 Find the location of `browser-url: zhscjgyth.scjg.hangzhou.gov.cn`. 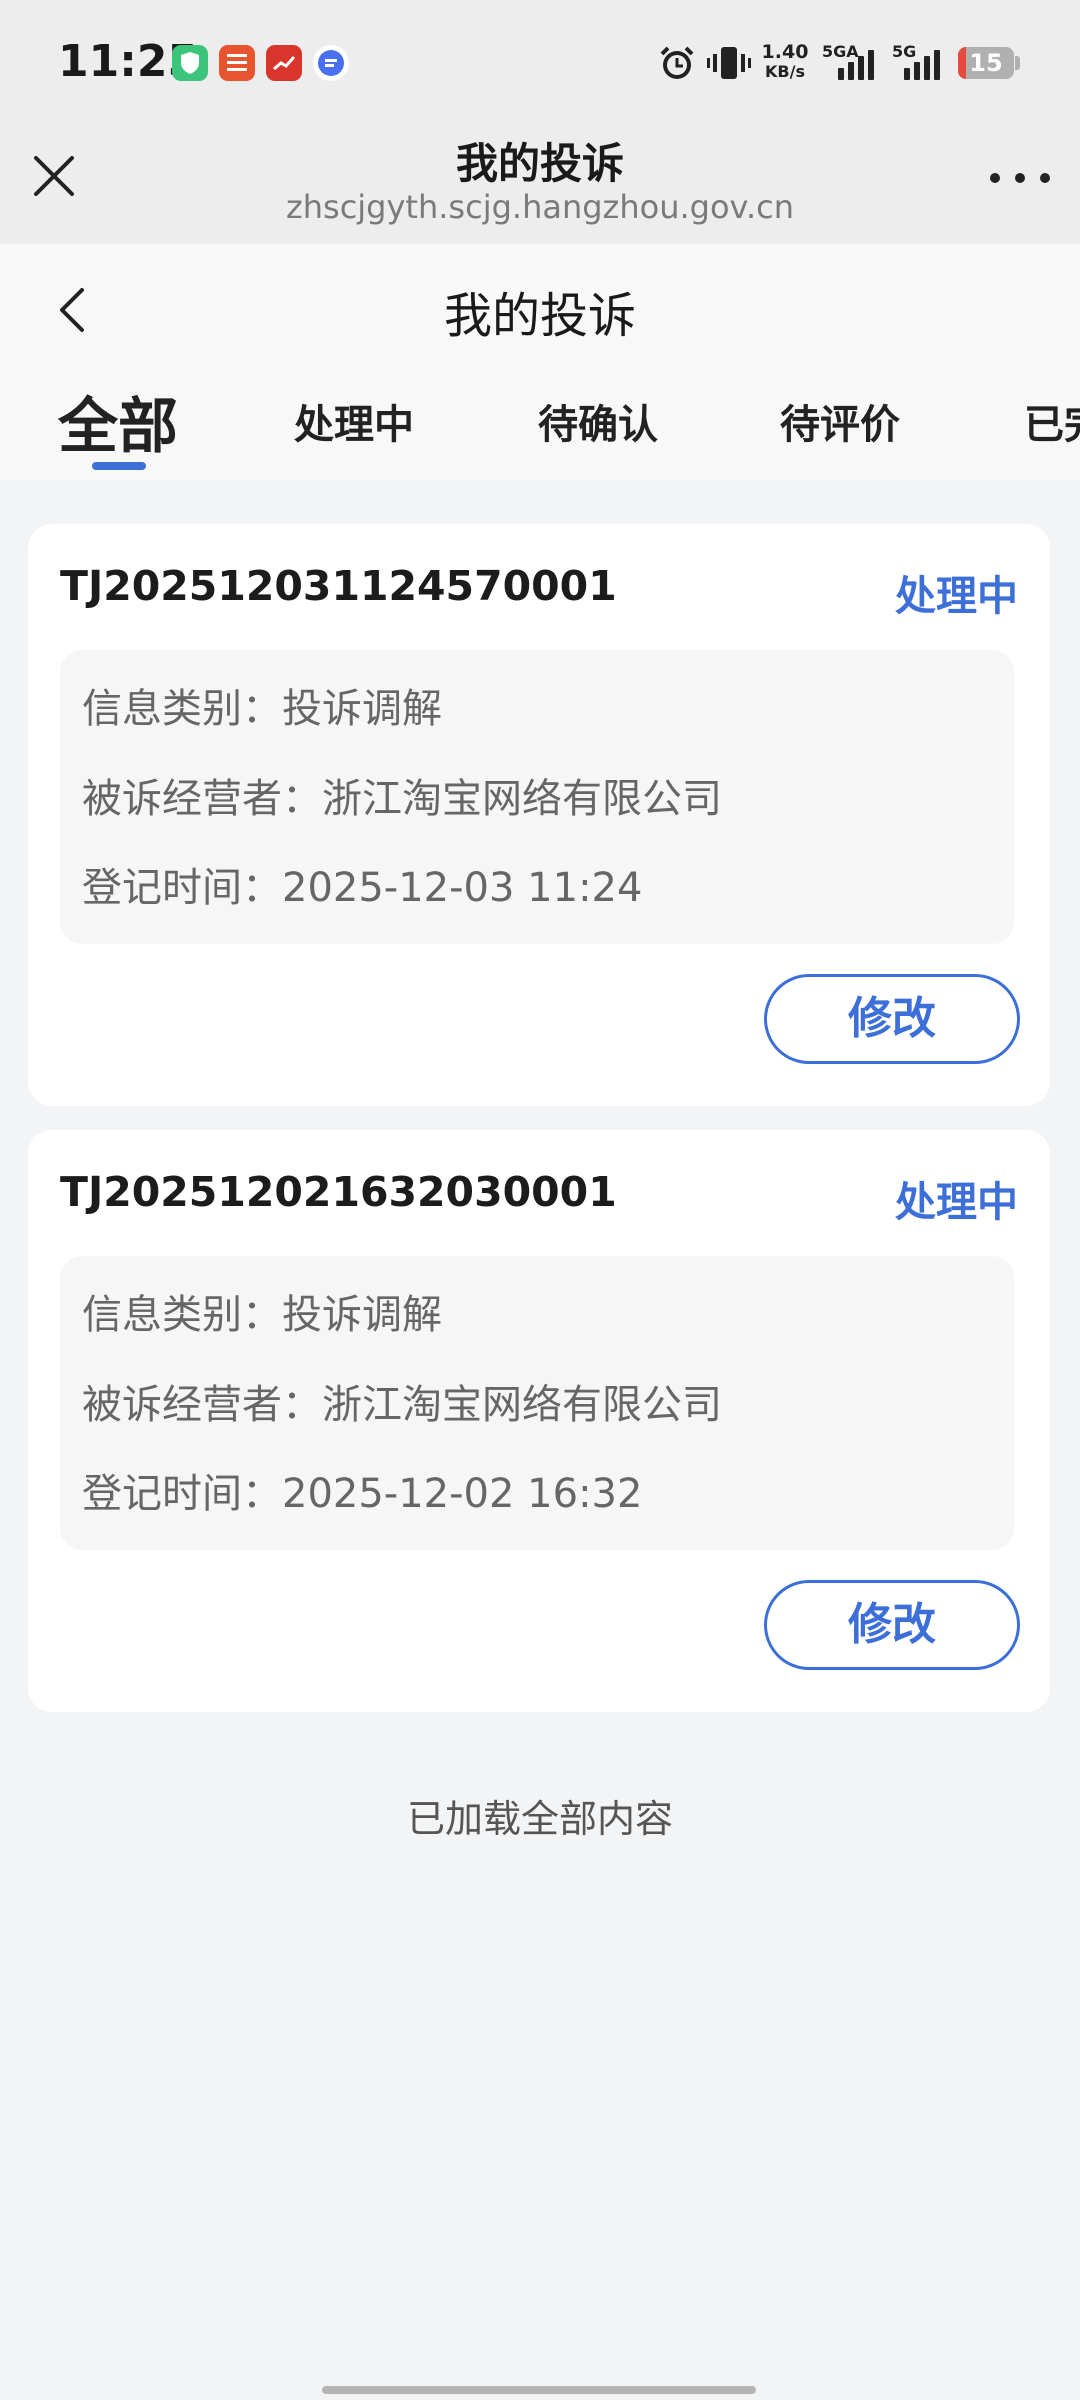

browser-url: zhscjgyth.scjg.hangzhou.gov.cn is located at coordinates (540, 207).